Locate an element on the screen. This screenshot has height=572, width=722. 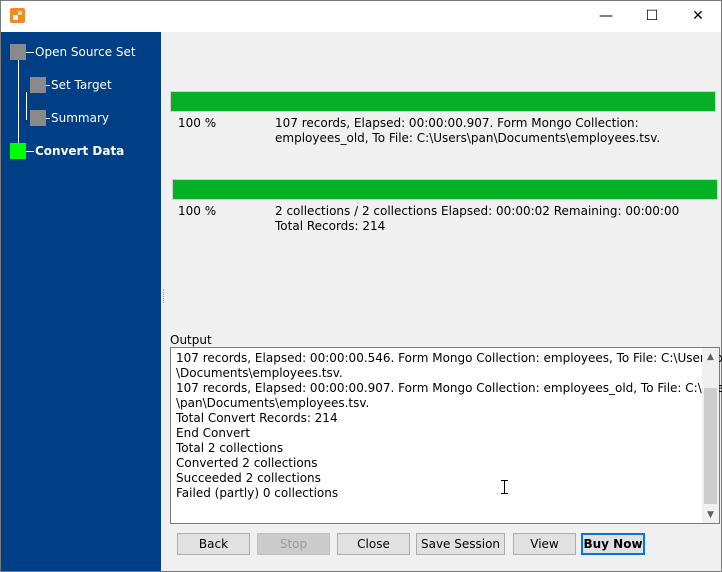
close-button: Close is located at coordinates (373, 544).